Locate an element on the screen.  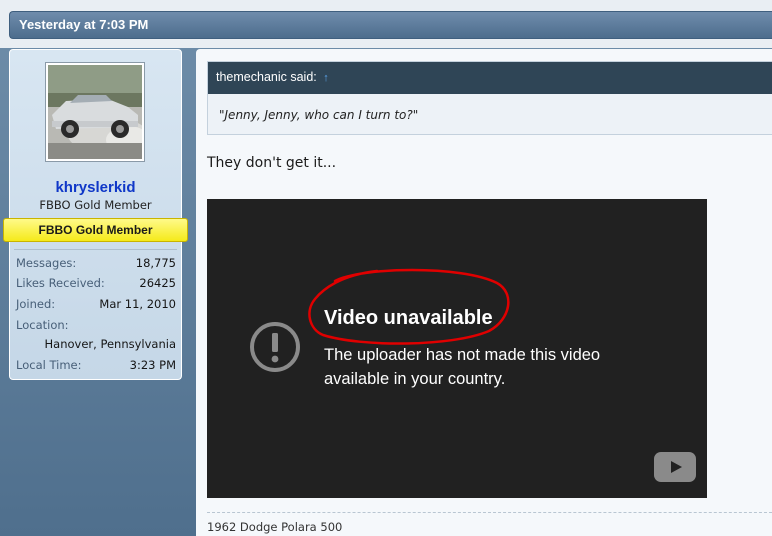
stats-divider is located at coordinates (95, 249).